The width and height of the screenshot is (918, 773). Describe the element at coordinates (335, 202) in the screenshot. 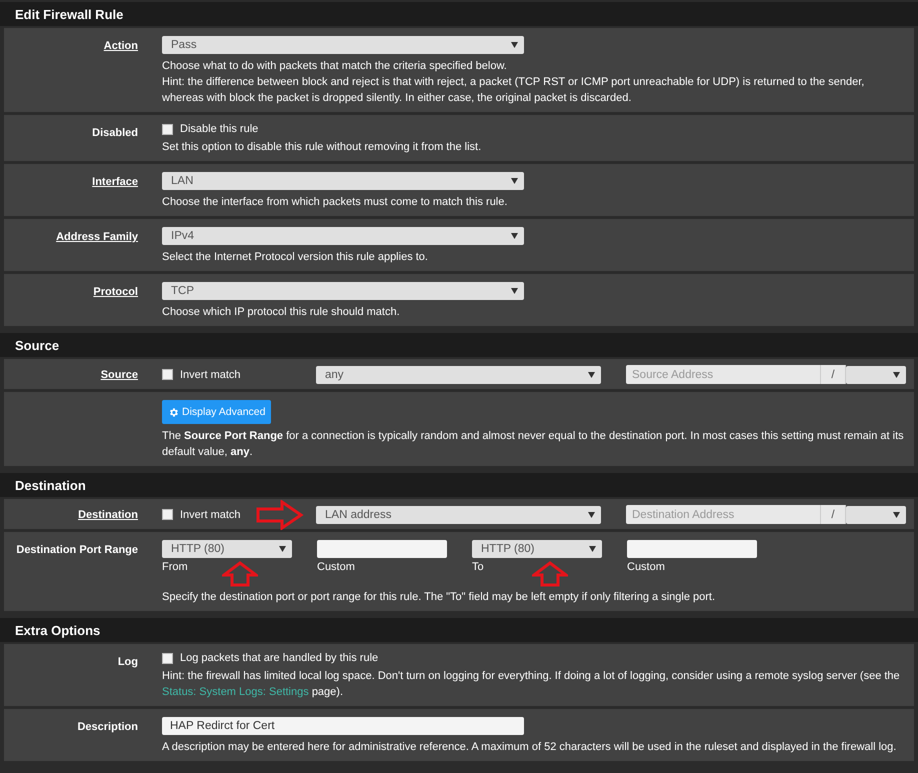

I see `help-text: Choose the interface from which packets must come to match this rule.` at that location.